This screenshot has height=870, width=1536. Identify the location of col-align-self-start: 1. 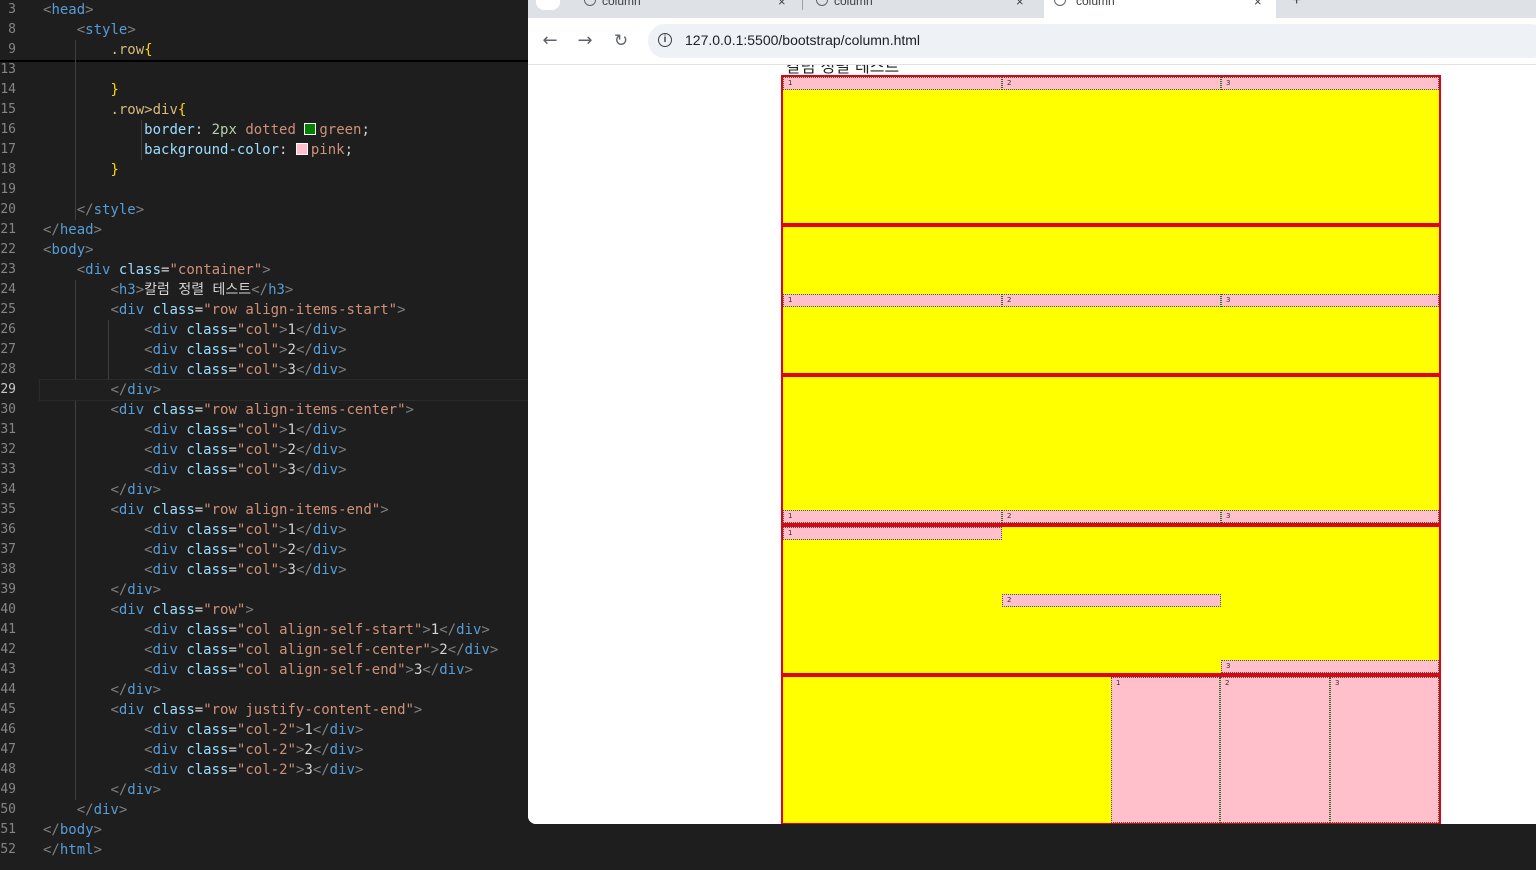
(892, 533).